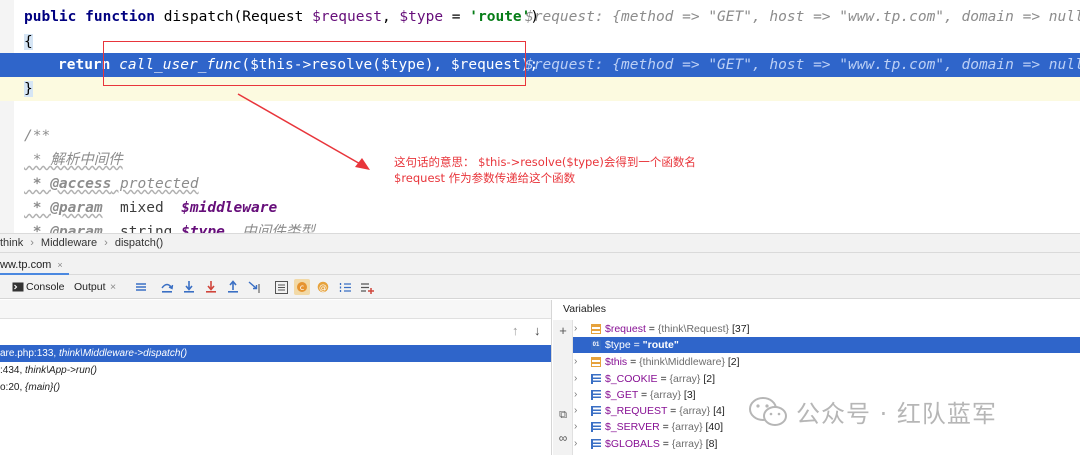 Image resolution: width=1080 pixels, height=455 pixels. Describe the element at coordinates (26, 265) in the screenshot. I see `debug-session-label: ww.tp.com` at that location.